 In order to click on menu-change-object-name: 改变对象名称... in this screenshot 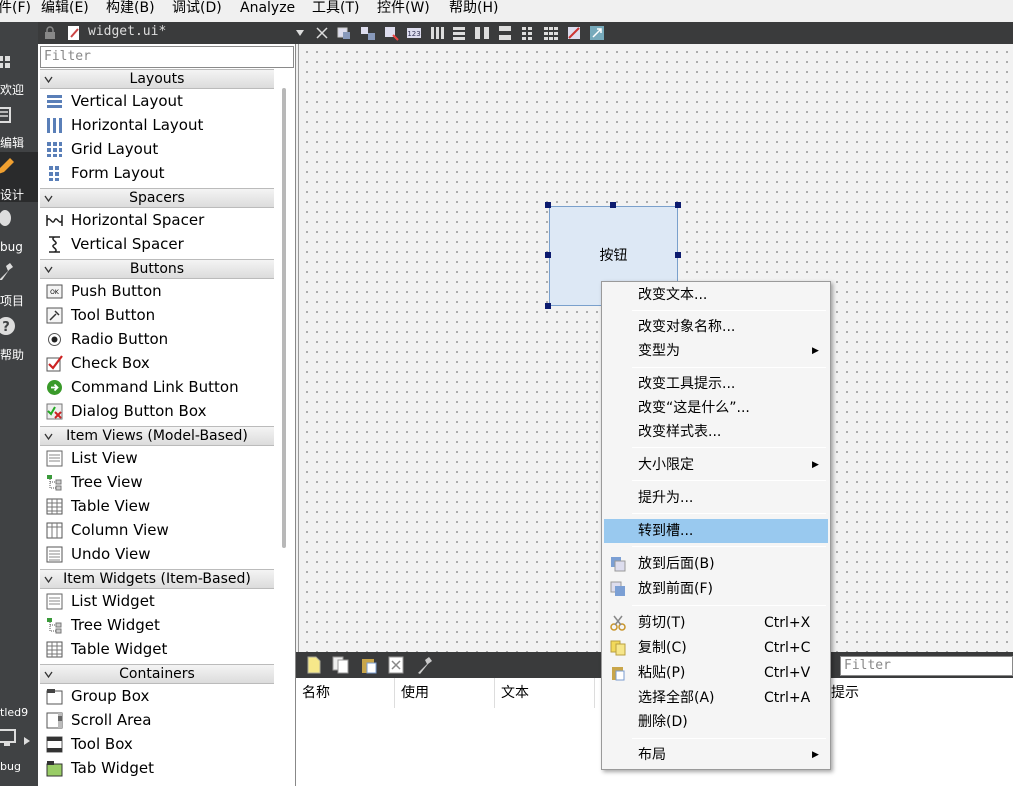, I will do `click(716, 327)`.